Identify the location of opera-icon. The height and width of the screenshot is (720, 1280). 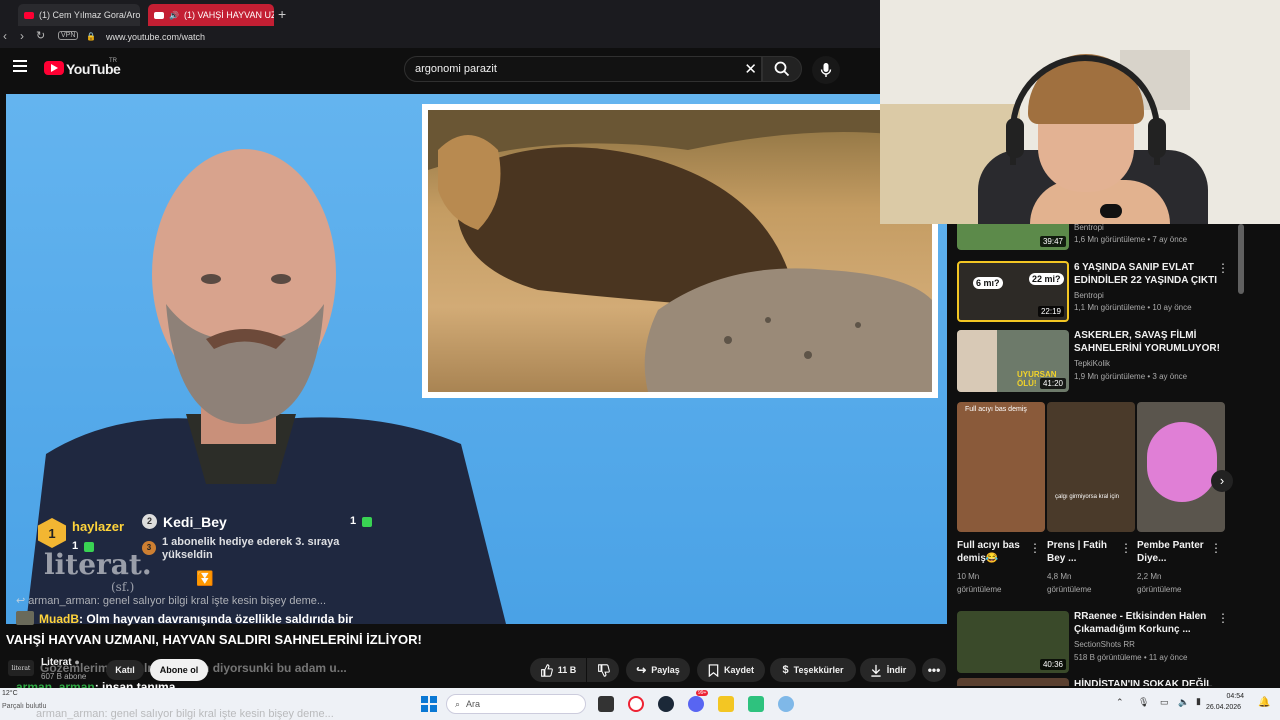
(636, 704).